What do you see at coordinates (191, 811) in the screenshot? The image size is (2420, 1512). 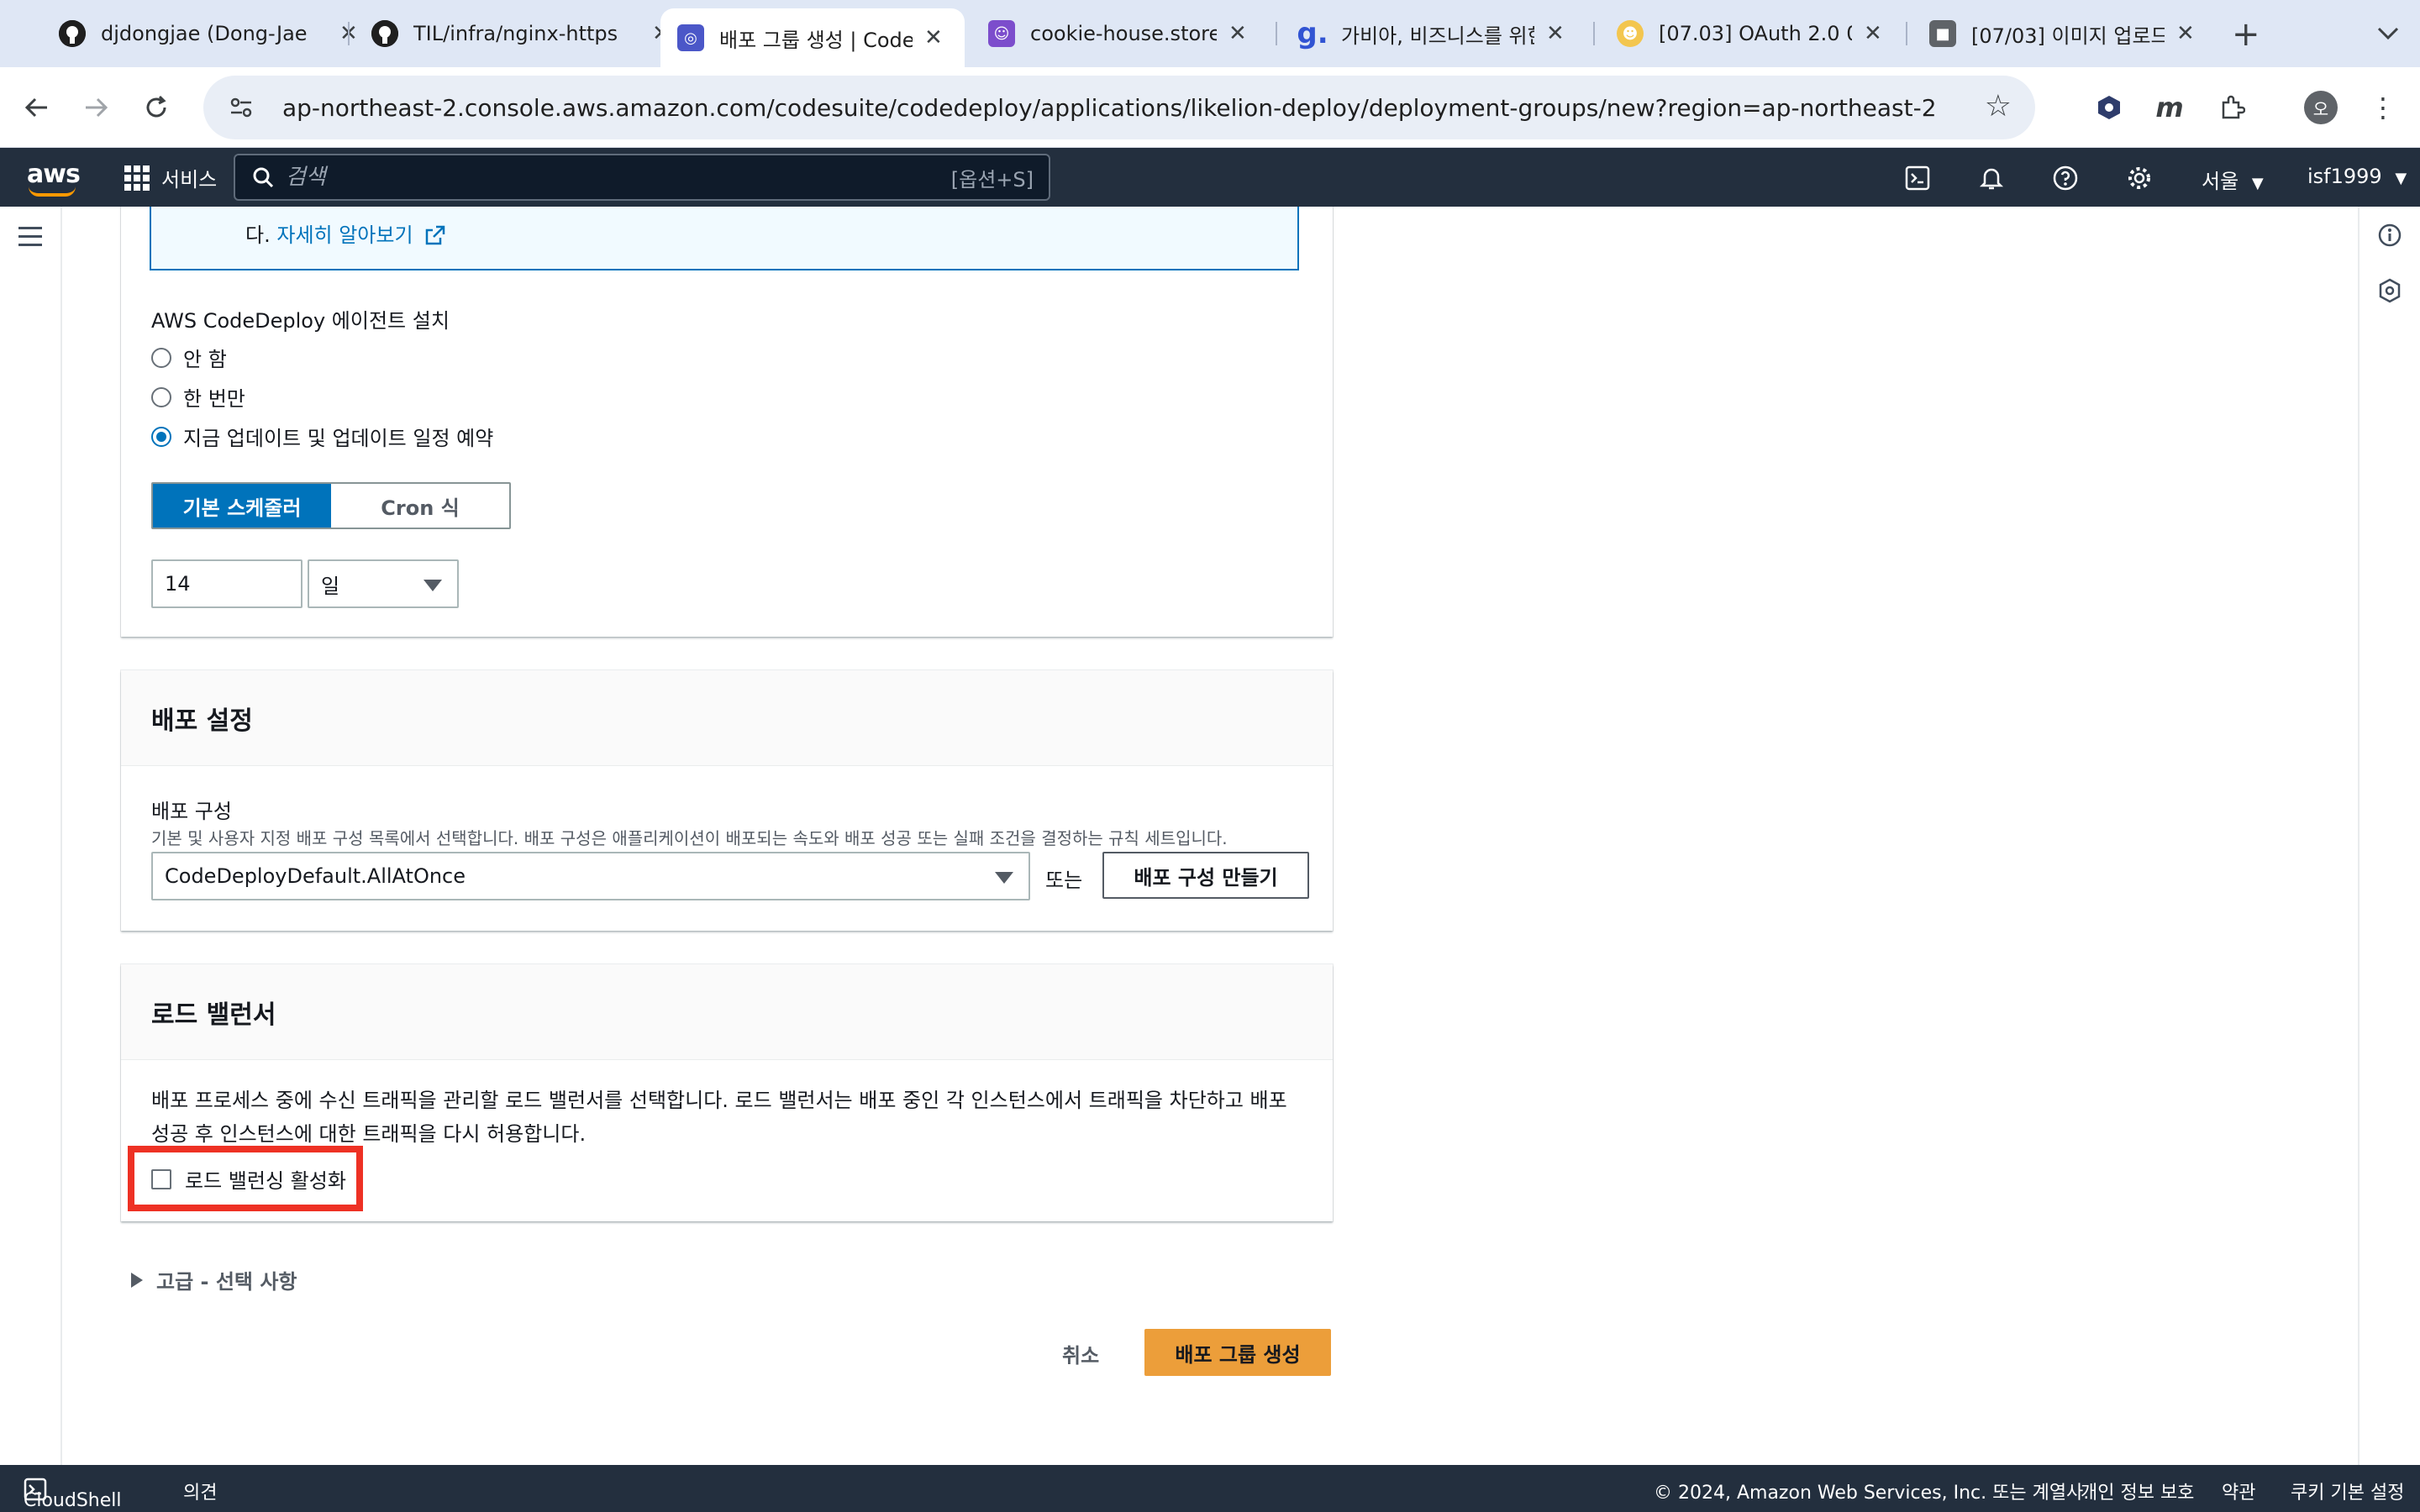 I see `deployment-config-label: 배포 구성` at bounding box center [191, 811].